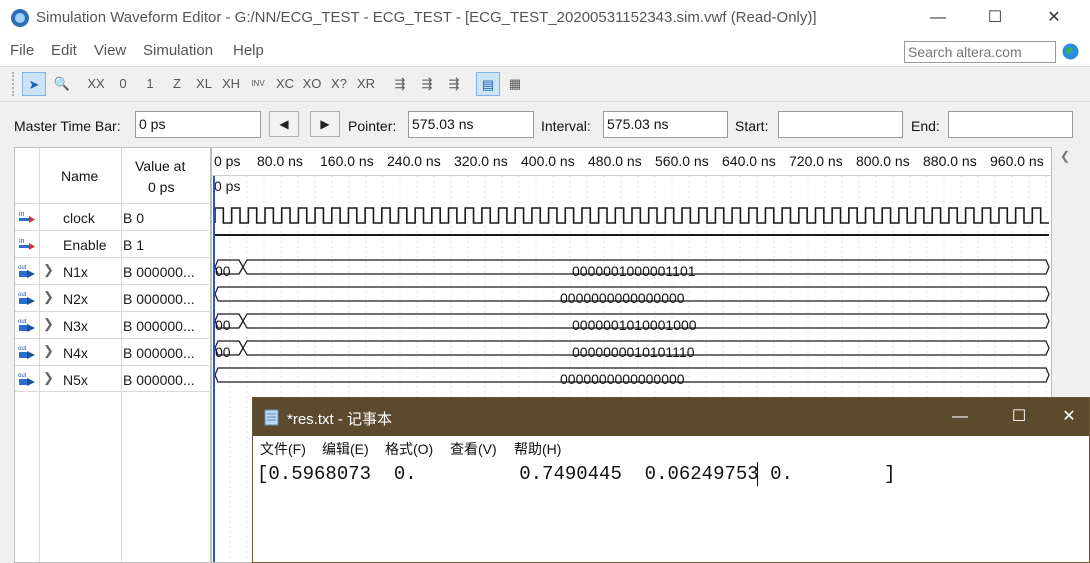 Image resolution: width=1090 pixels, height=563 pixels. I want to click on zoom-tool-icon: 🔍, so click(62, 84).